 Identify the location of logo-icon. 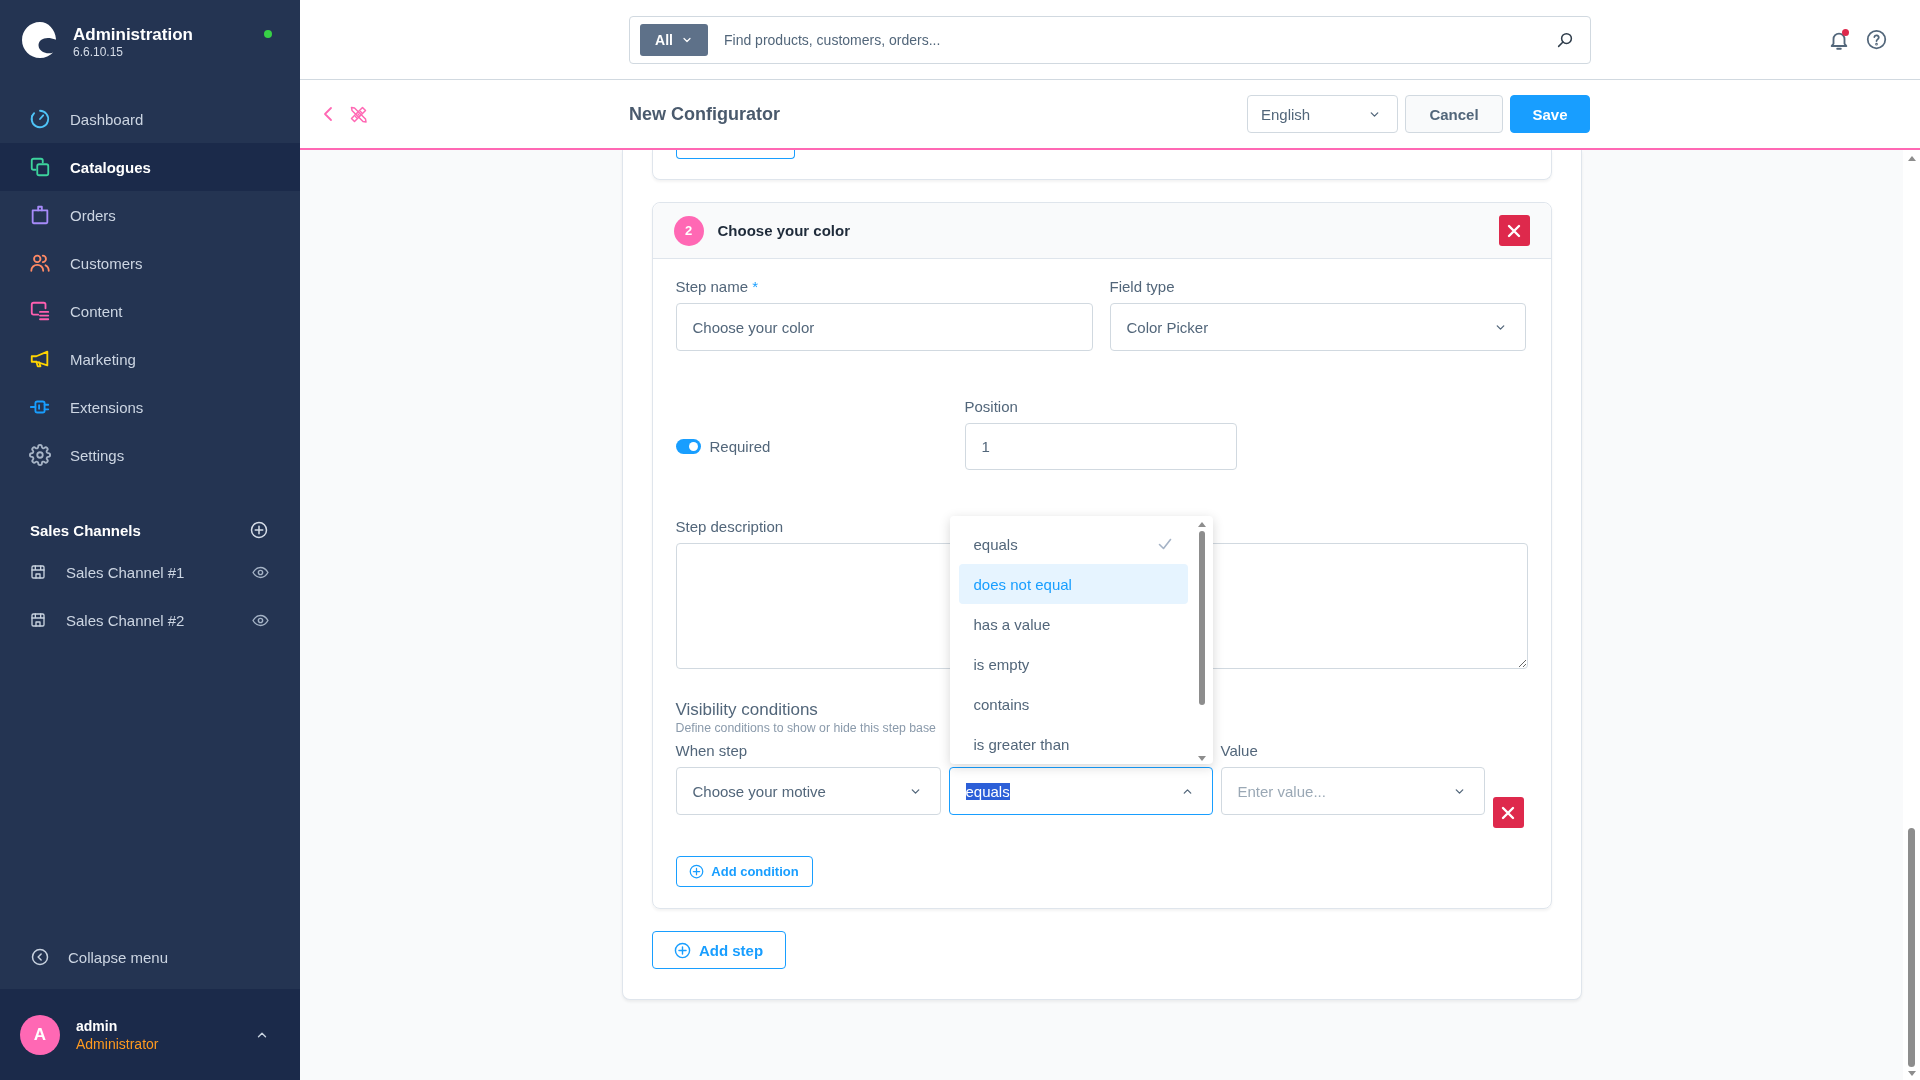
(40, 40).